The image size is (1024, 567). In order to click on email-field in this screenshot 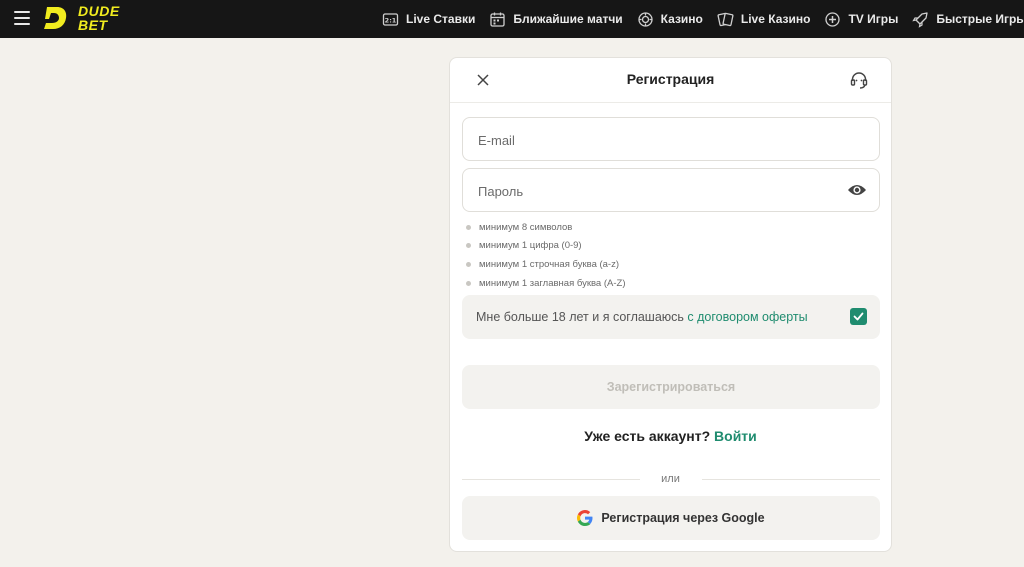, I will do `click(671, 139)`.